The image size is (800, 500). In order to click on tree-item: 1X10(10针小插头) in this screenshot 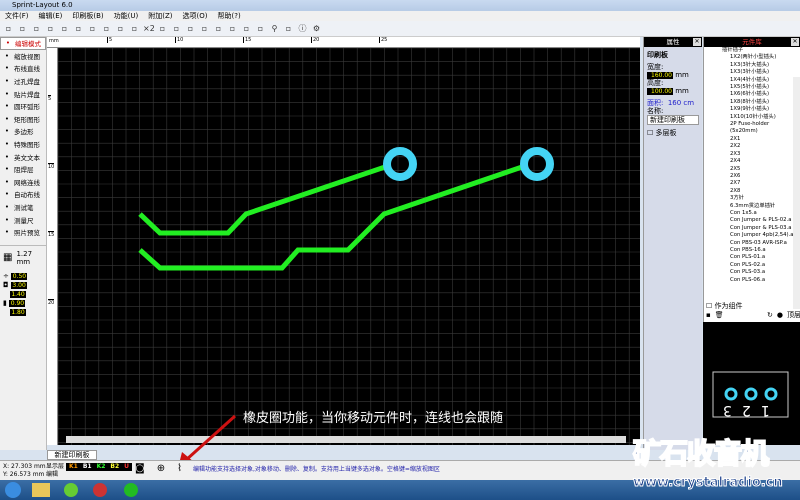, I will do `click(762, 117)`.